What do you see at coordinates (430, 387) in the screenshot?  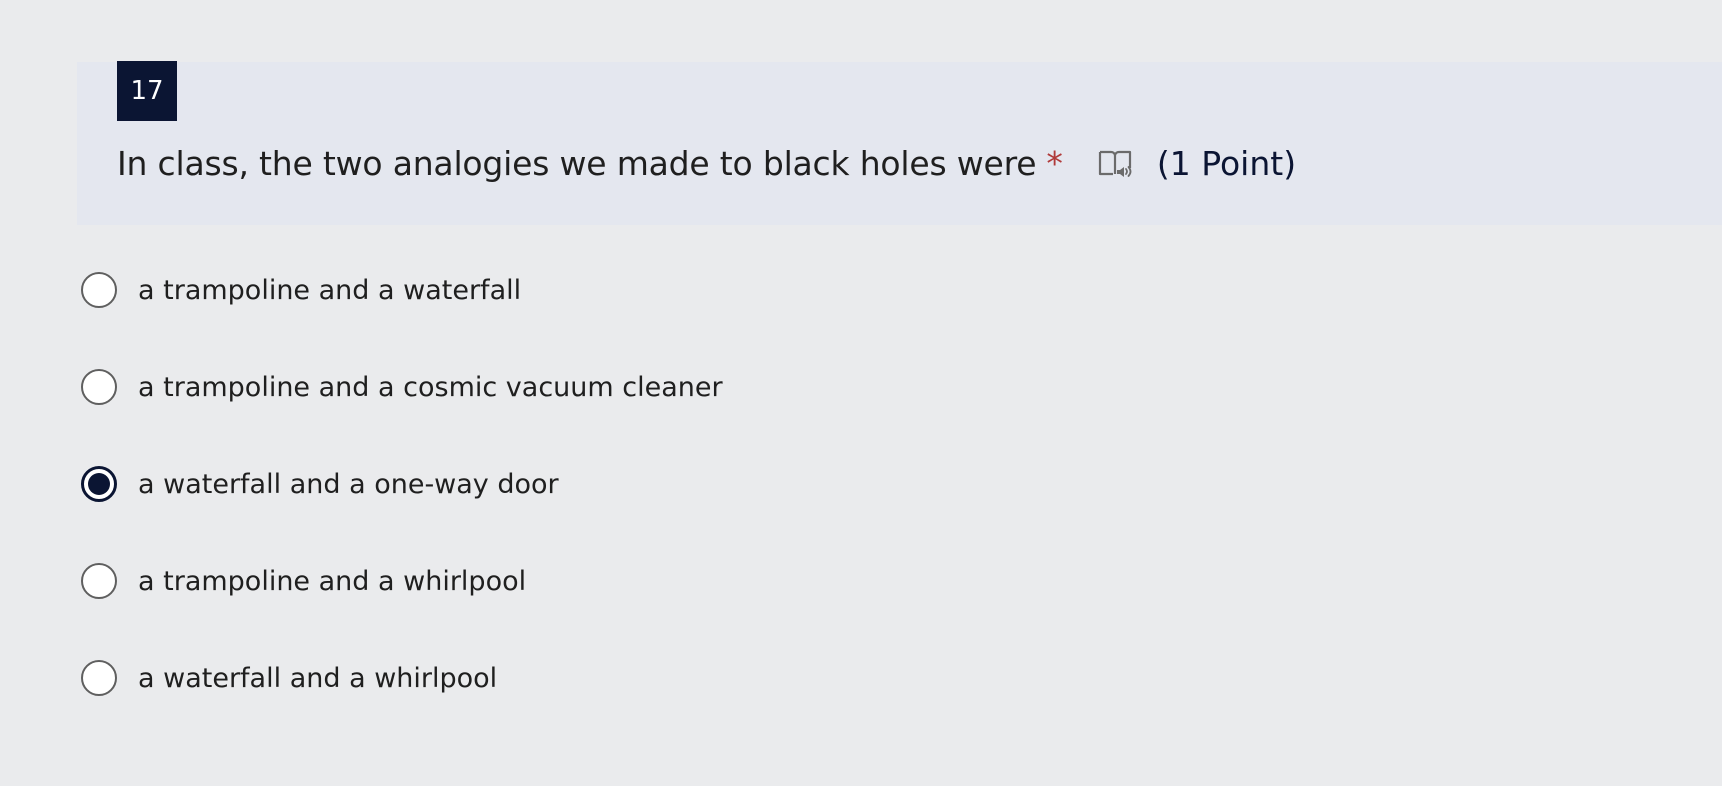 I see `option-label: a trampoline and a cosmic vacuum cleaner` at bounding box center [430, 387].